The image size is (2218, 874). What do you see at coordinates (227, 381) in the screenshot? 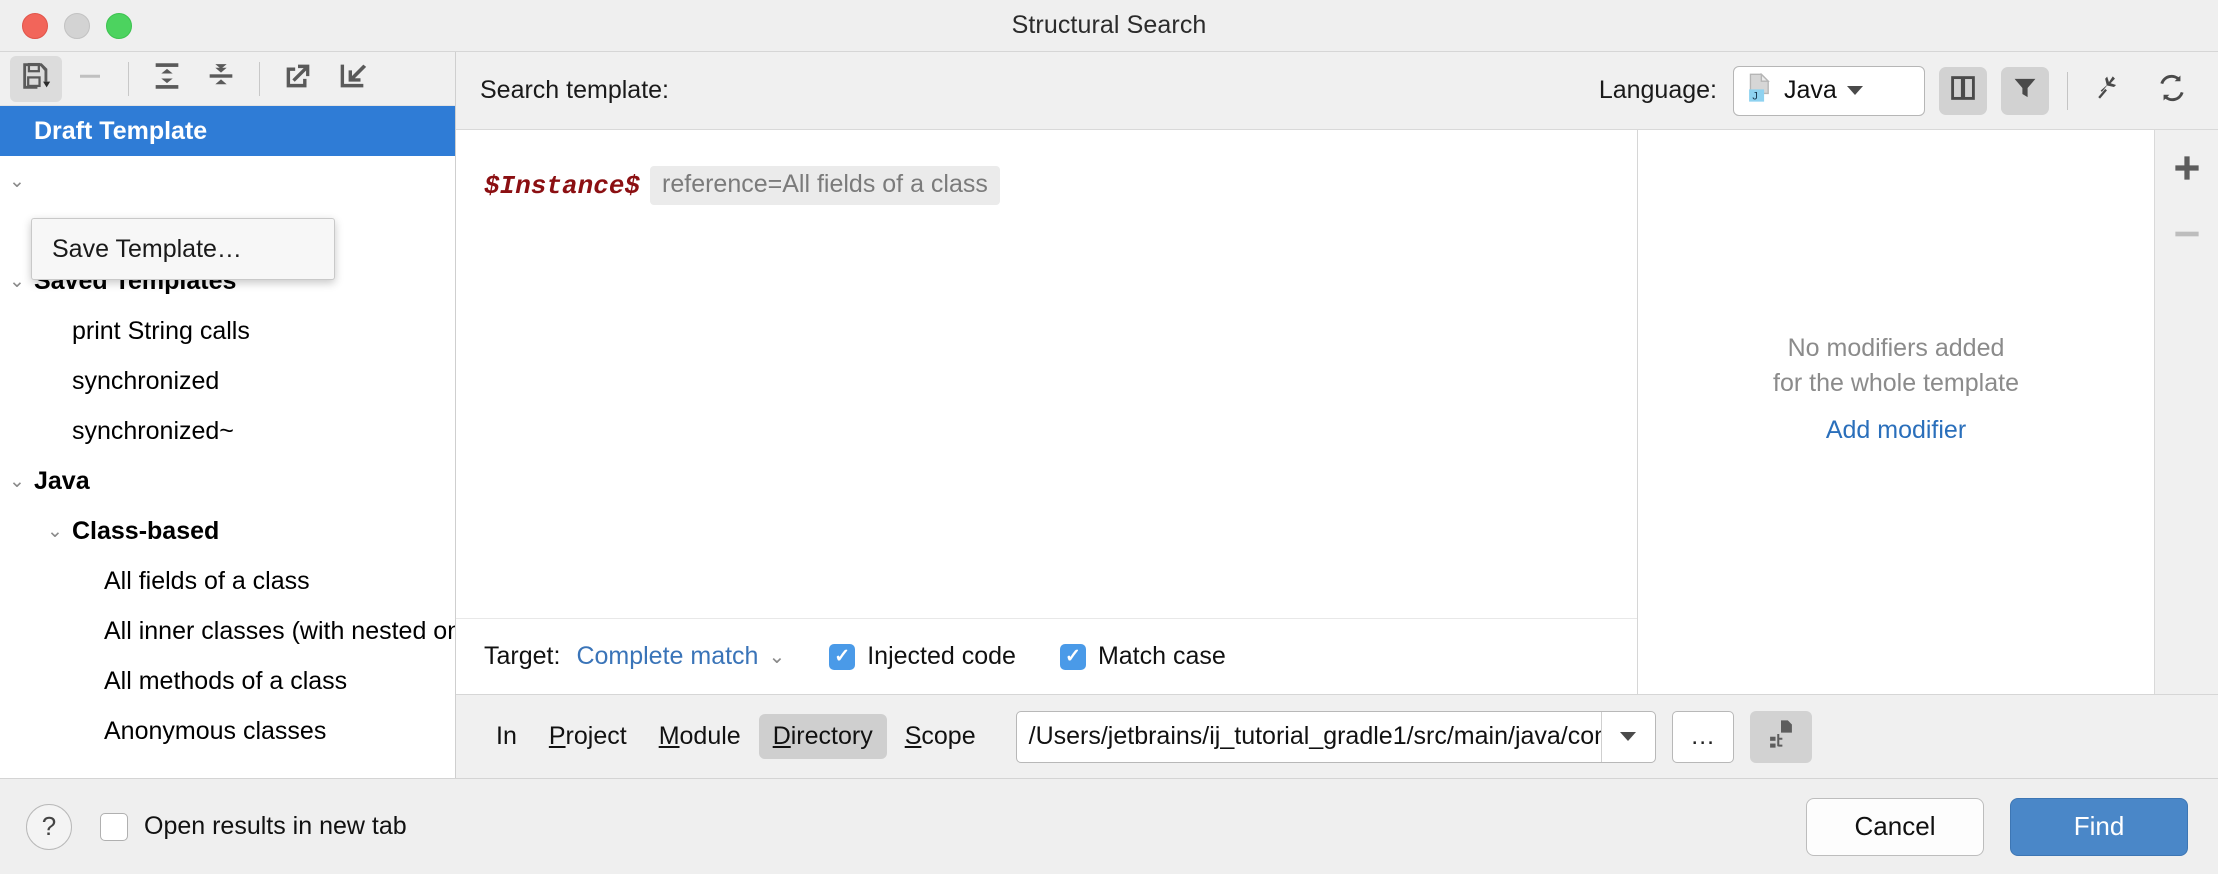
I see `tree-node-synchronized: synchronized` at bounding box center [227, 381].